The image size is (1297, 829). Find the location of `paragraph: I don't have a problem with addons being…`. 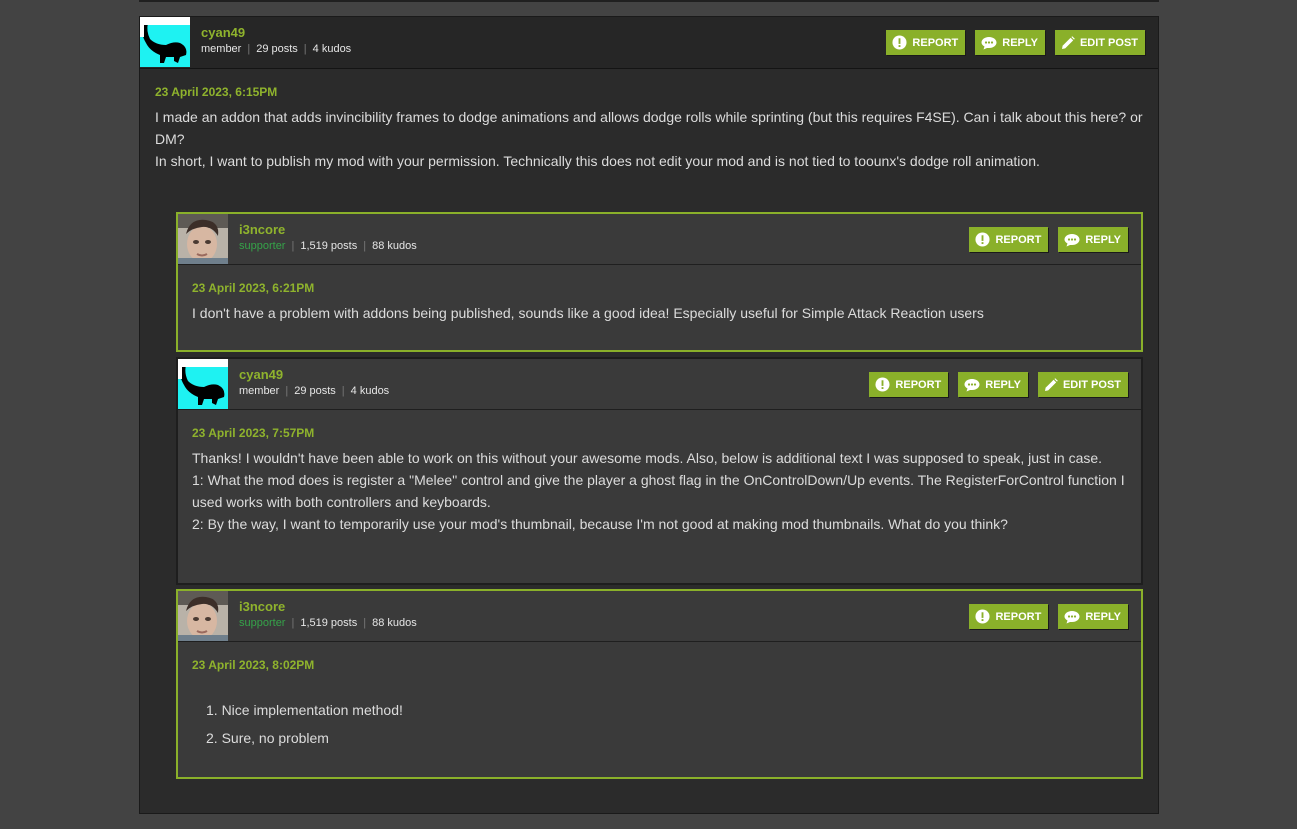

paragraph: I don't have a problem with addons being… is located at coordinates (588, 313).